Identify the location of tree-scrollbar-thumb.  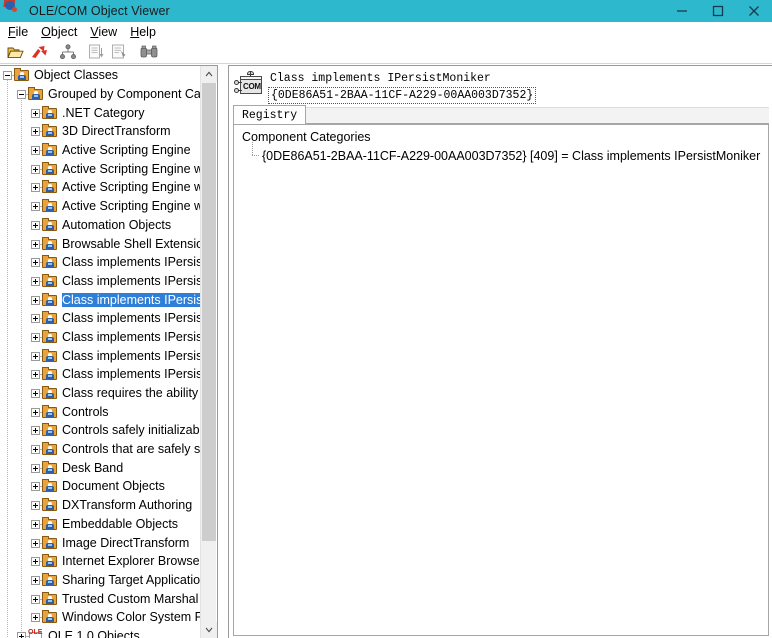
(209, 312).